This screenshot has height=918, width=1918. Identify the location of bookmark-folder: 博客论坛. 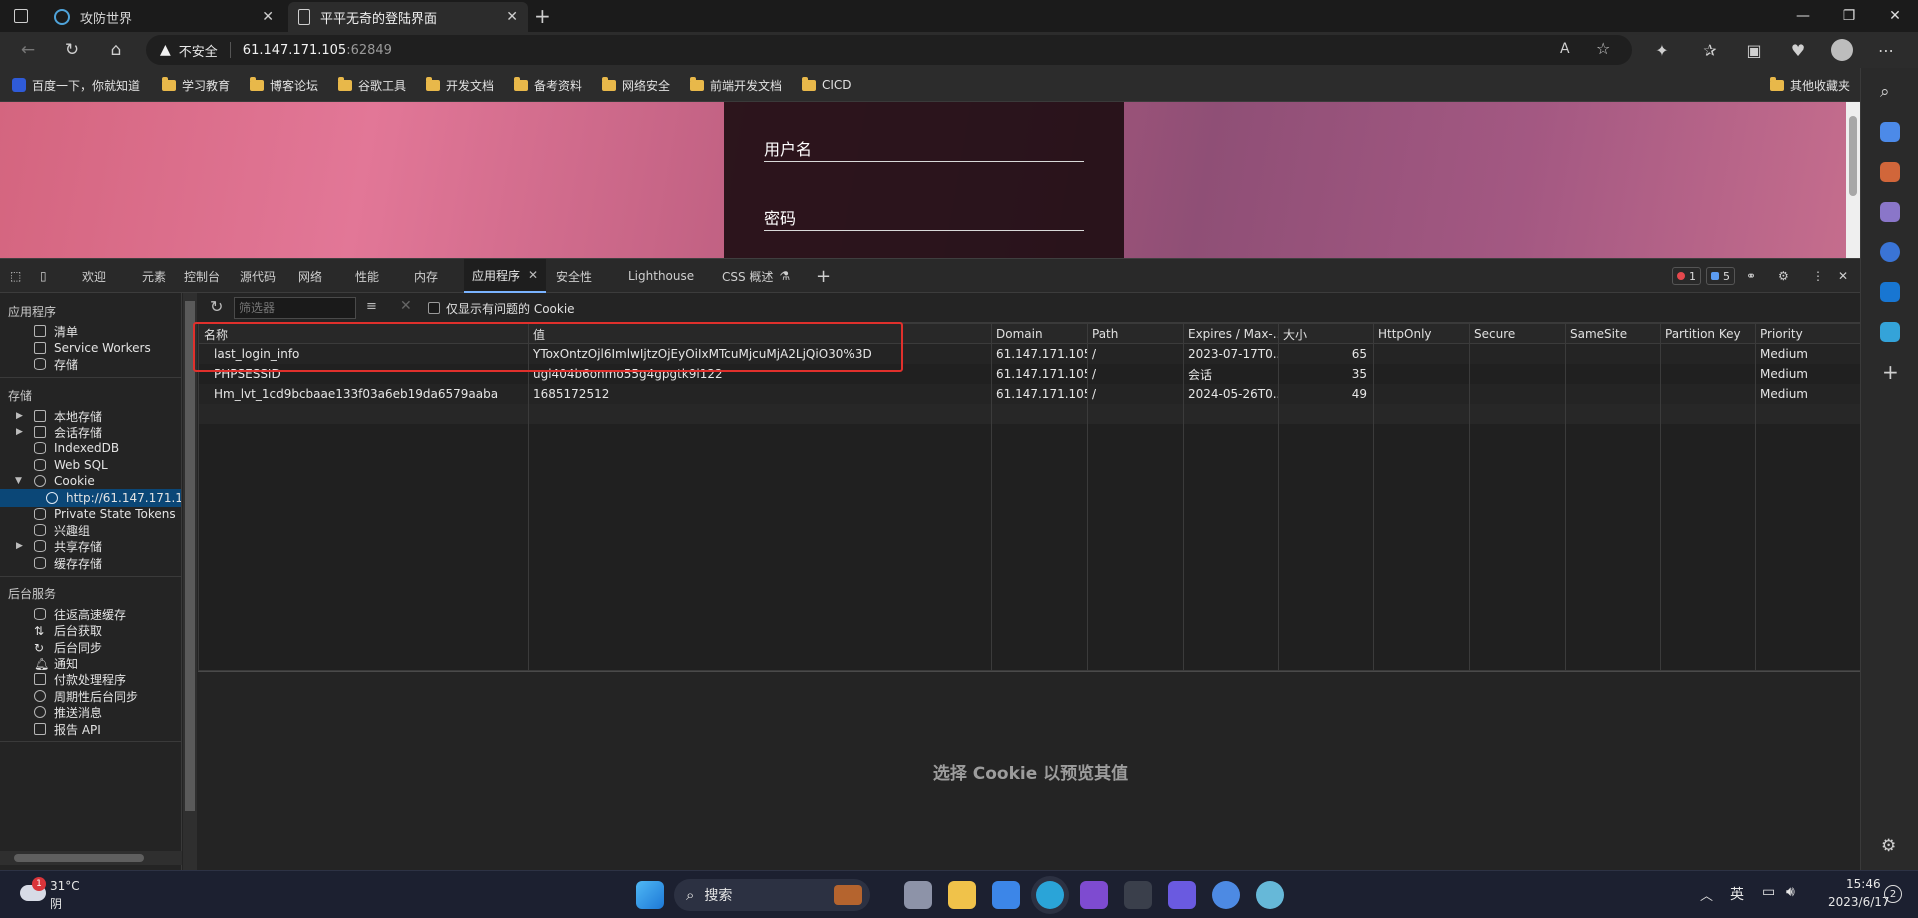
(284, 85).